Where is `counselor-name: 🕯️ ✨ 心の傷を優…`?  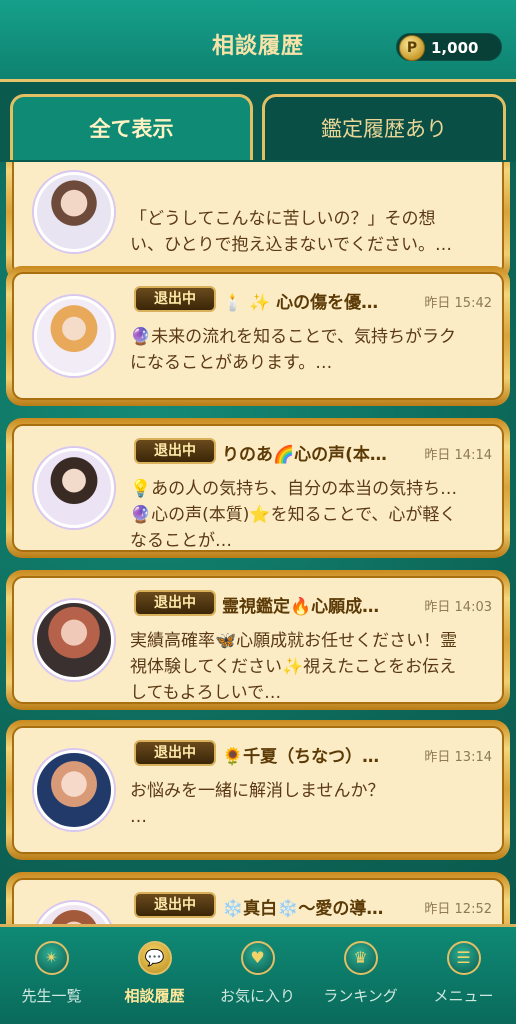 counselor-name: 🕯️ ✨ 心の傷を優… is located at coordinates (300, 303).